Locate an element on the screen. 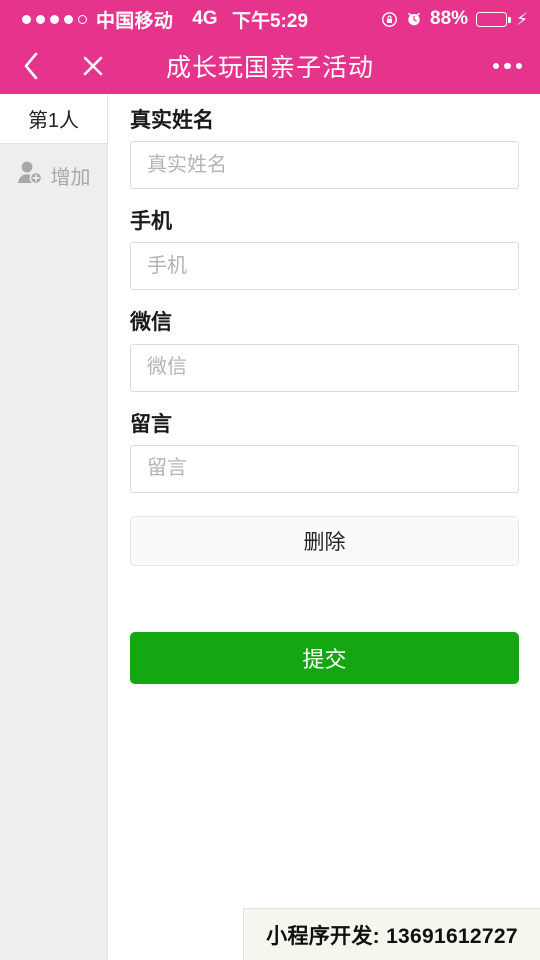  real-name-input is located at coordinates (324, 165).